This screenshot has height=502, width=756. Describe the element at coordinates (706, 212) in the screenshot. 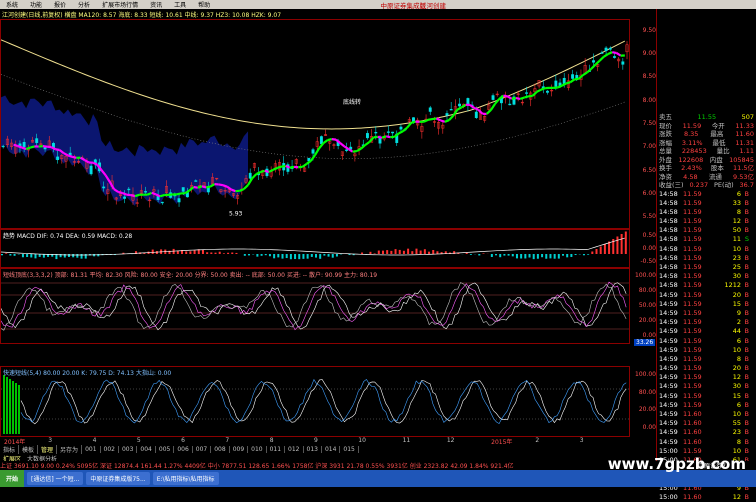

I see `tick-row: 14:5811.598B` at that location.